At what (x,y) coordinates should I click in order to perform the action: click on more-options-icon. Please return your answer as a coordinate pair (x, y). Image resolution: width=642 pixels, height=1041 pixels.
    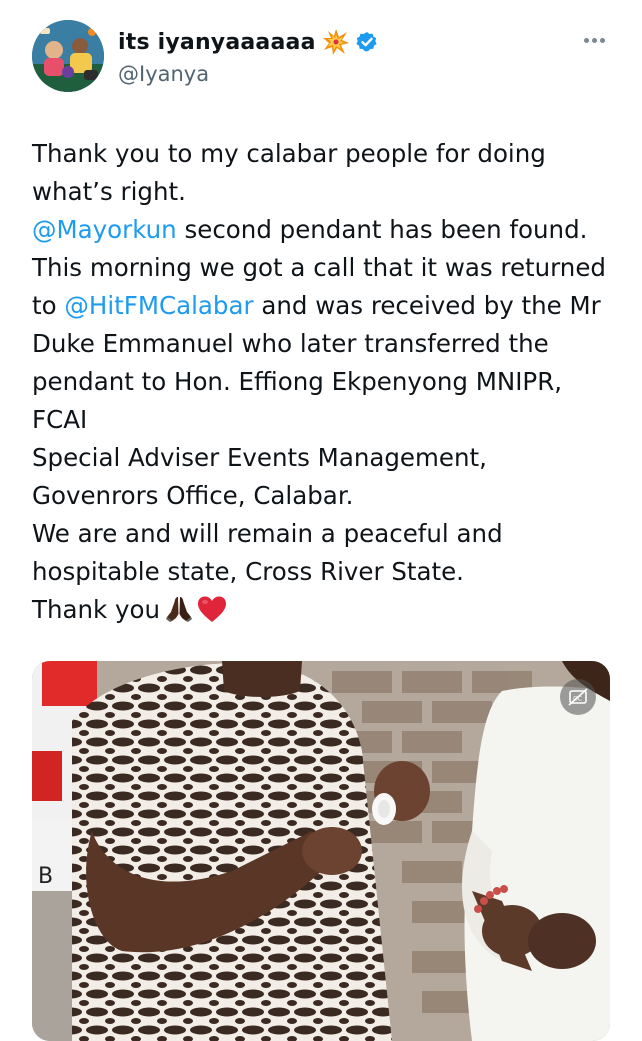
    Looking at the image, I should click on (594, 40).